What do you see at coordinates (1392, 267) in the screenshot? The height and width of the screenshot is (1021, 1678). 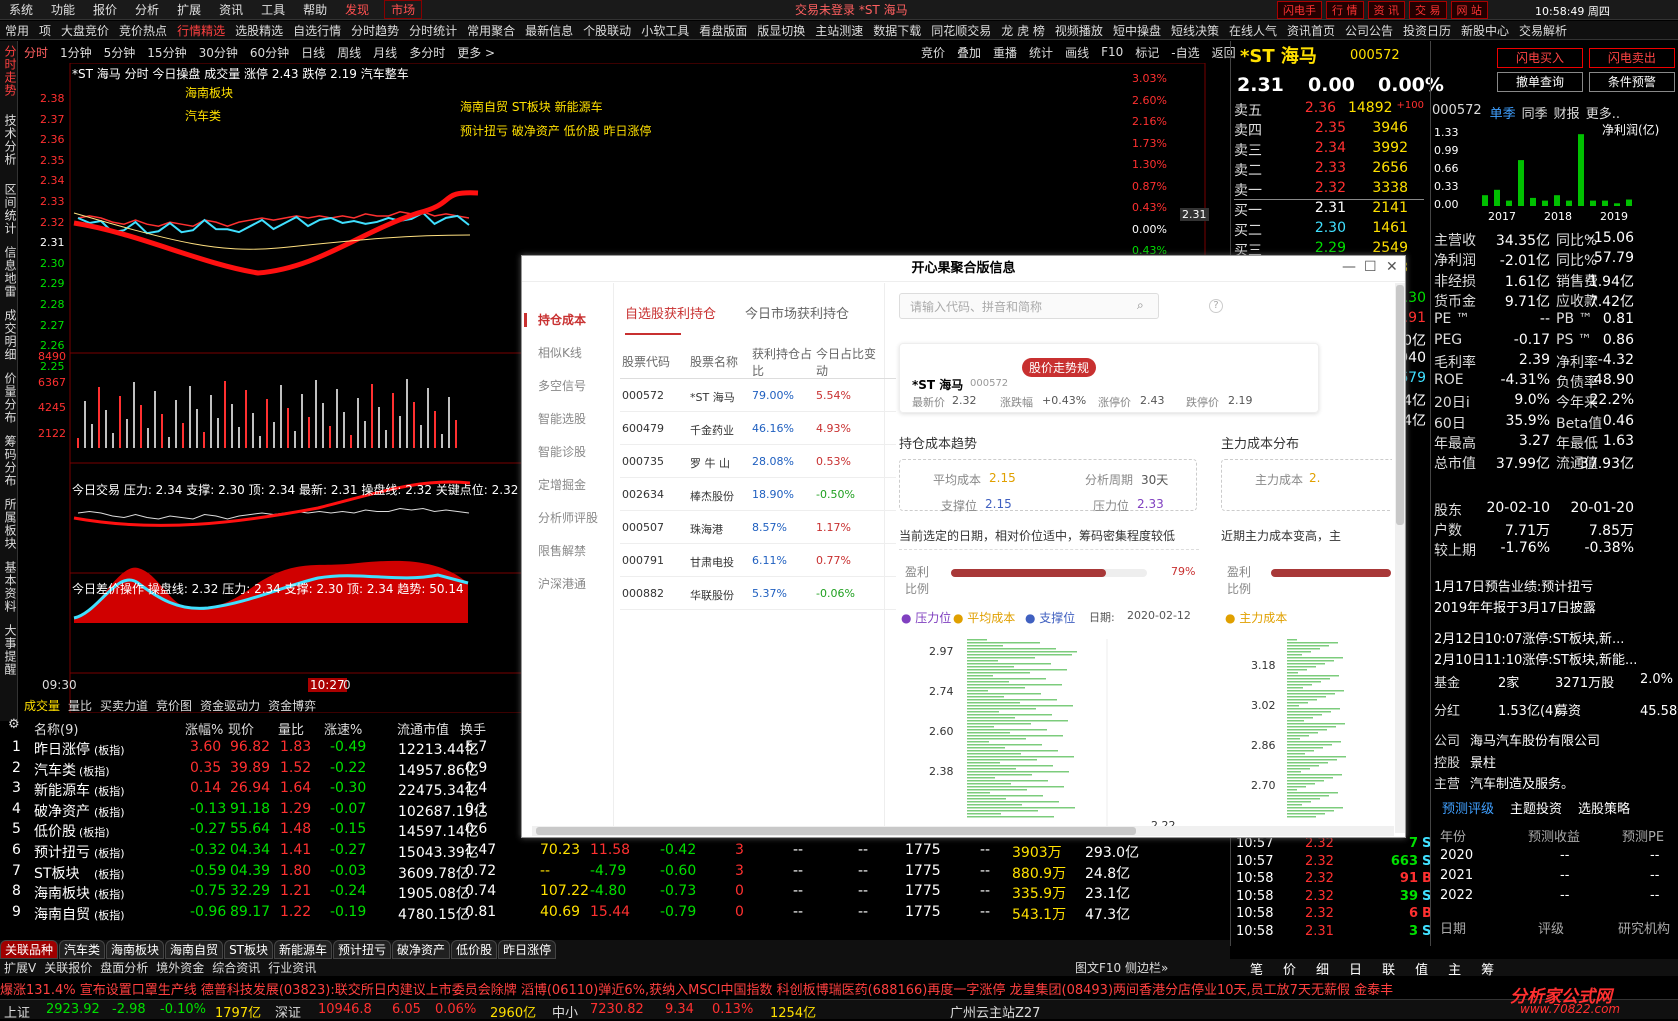 I see `close-icon: ✕` at bounding box center [1392, 267].